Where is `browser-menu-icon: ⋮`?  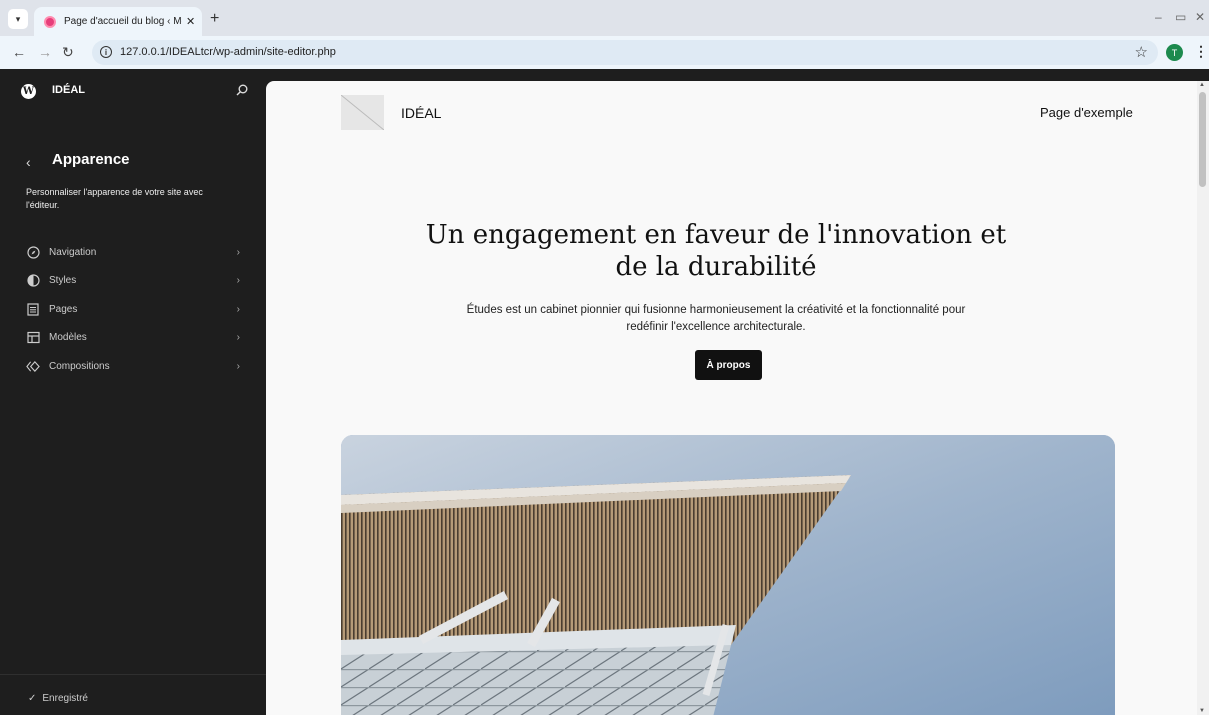 browser-menu-icon: ⋮ is located at coordinates (1201, 51).